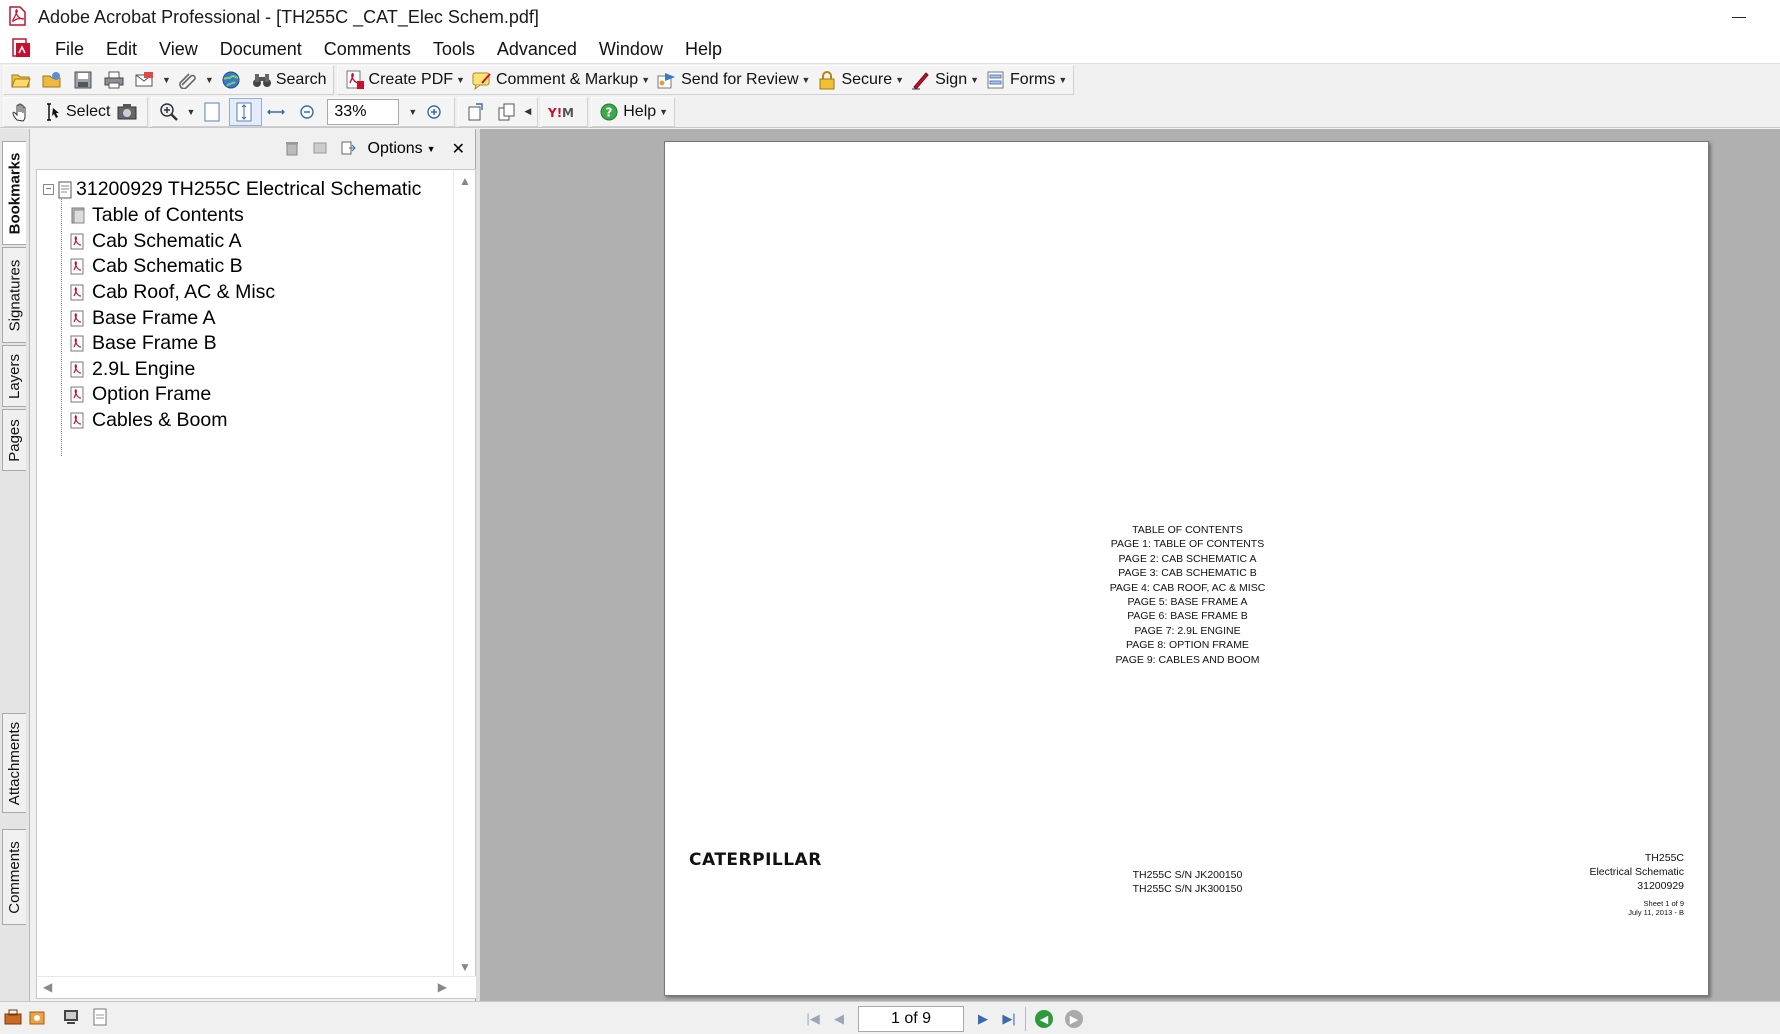 The height and width of the screenshot is (1034, 1780). Describe the element at coordinates (560, 80) in the screenshot. I see `comment-markup-button: Comment & Markup ▼` at that location.